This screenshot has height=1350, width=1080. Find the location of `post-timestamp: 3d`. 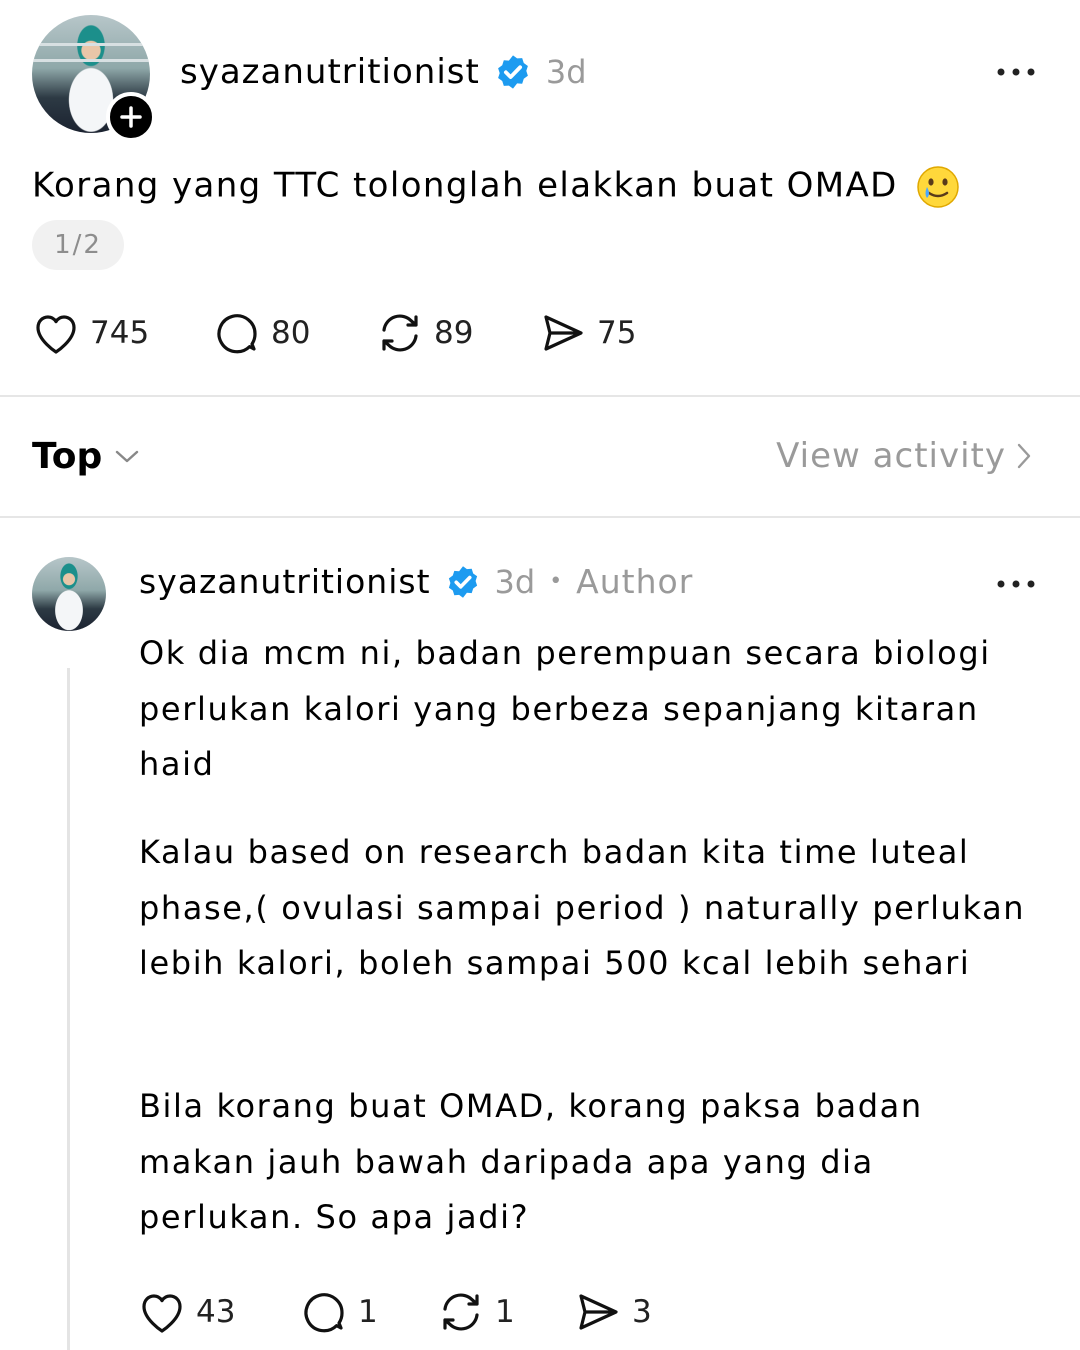

post-timestamp: 3d is located at coordinates (566, 72).